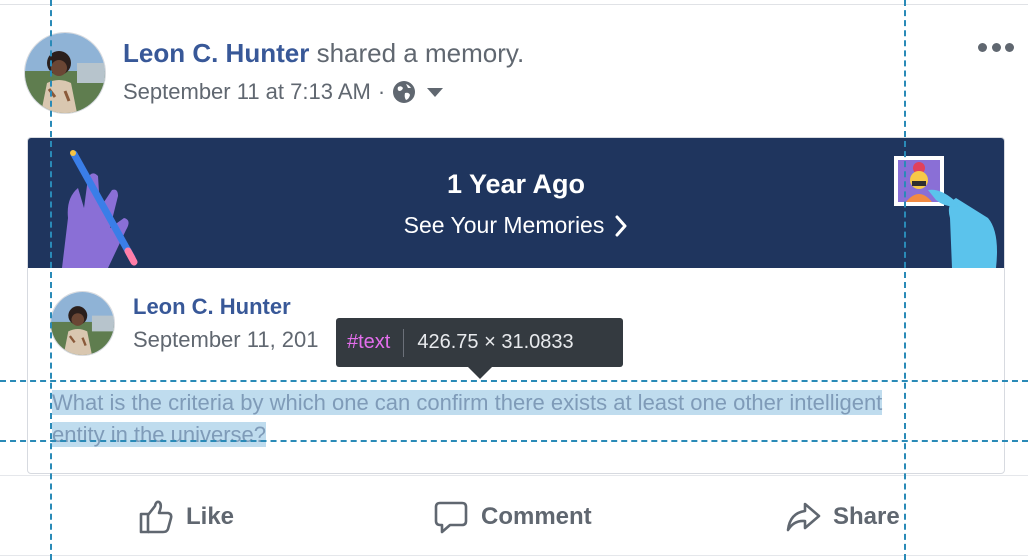  I want to click on like-button: Like, so click(186, 517).